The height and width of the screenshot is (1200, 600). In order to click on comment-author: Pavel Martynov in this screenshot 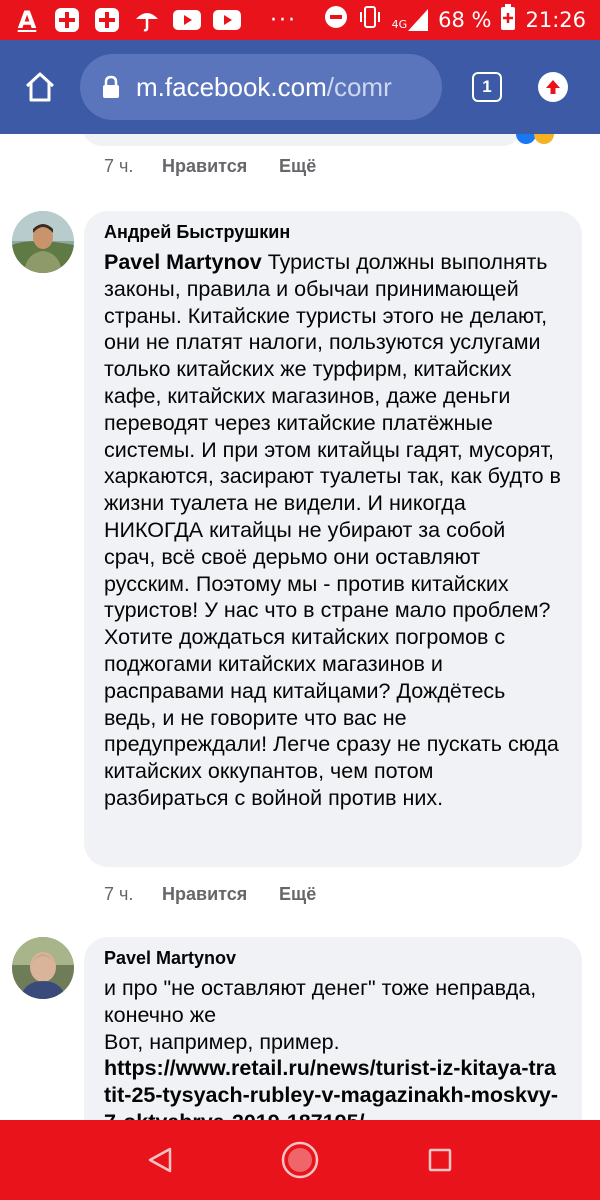, I will do `click(333, 958)`.